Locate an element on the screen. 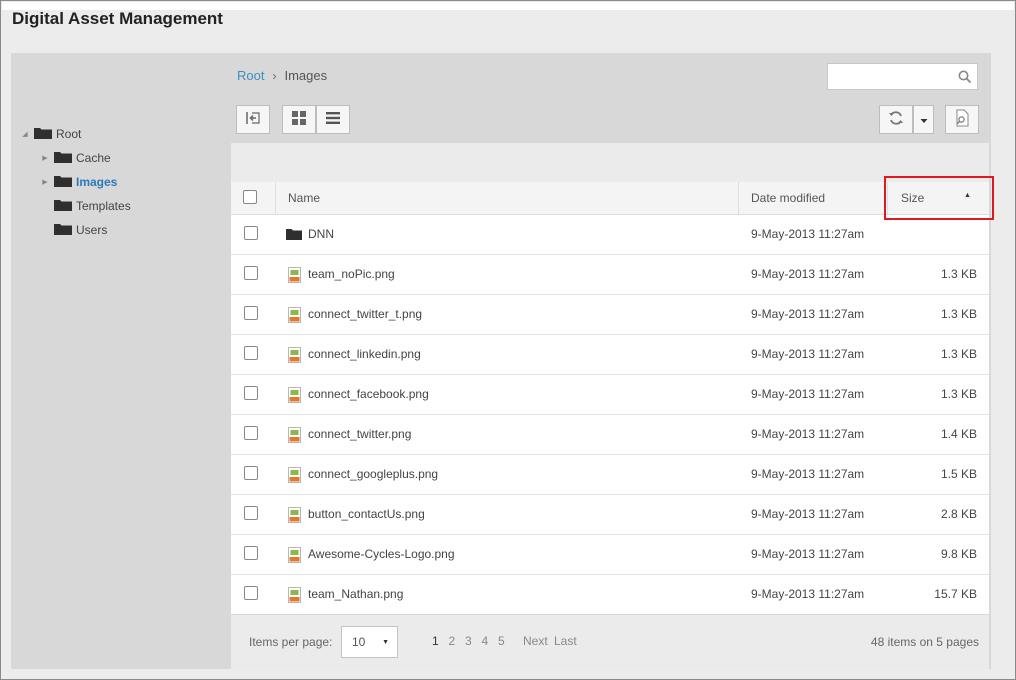  file-name: connect_googleplus.png is located at coordinates (373, 474).